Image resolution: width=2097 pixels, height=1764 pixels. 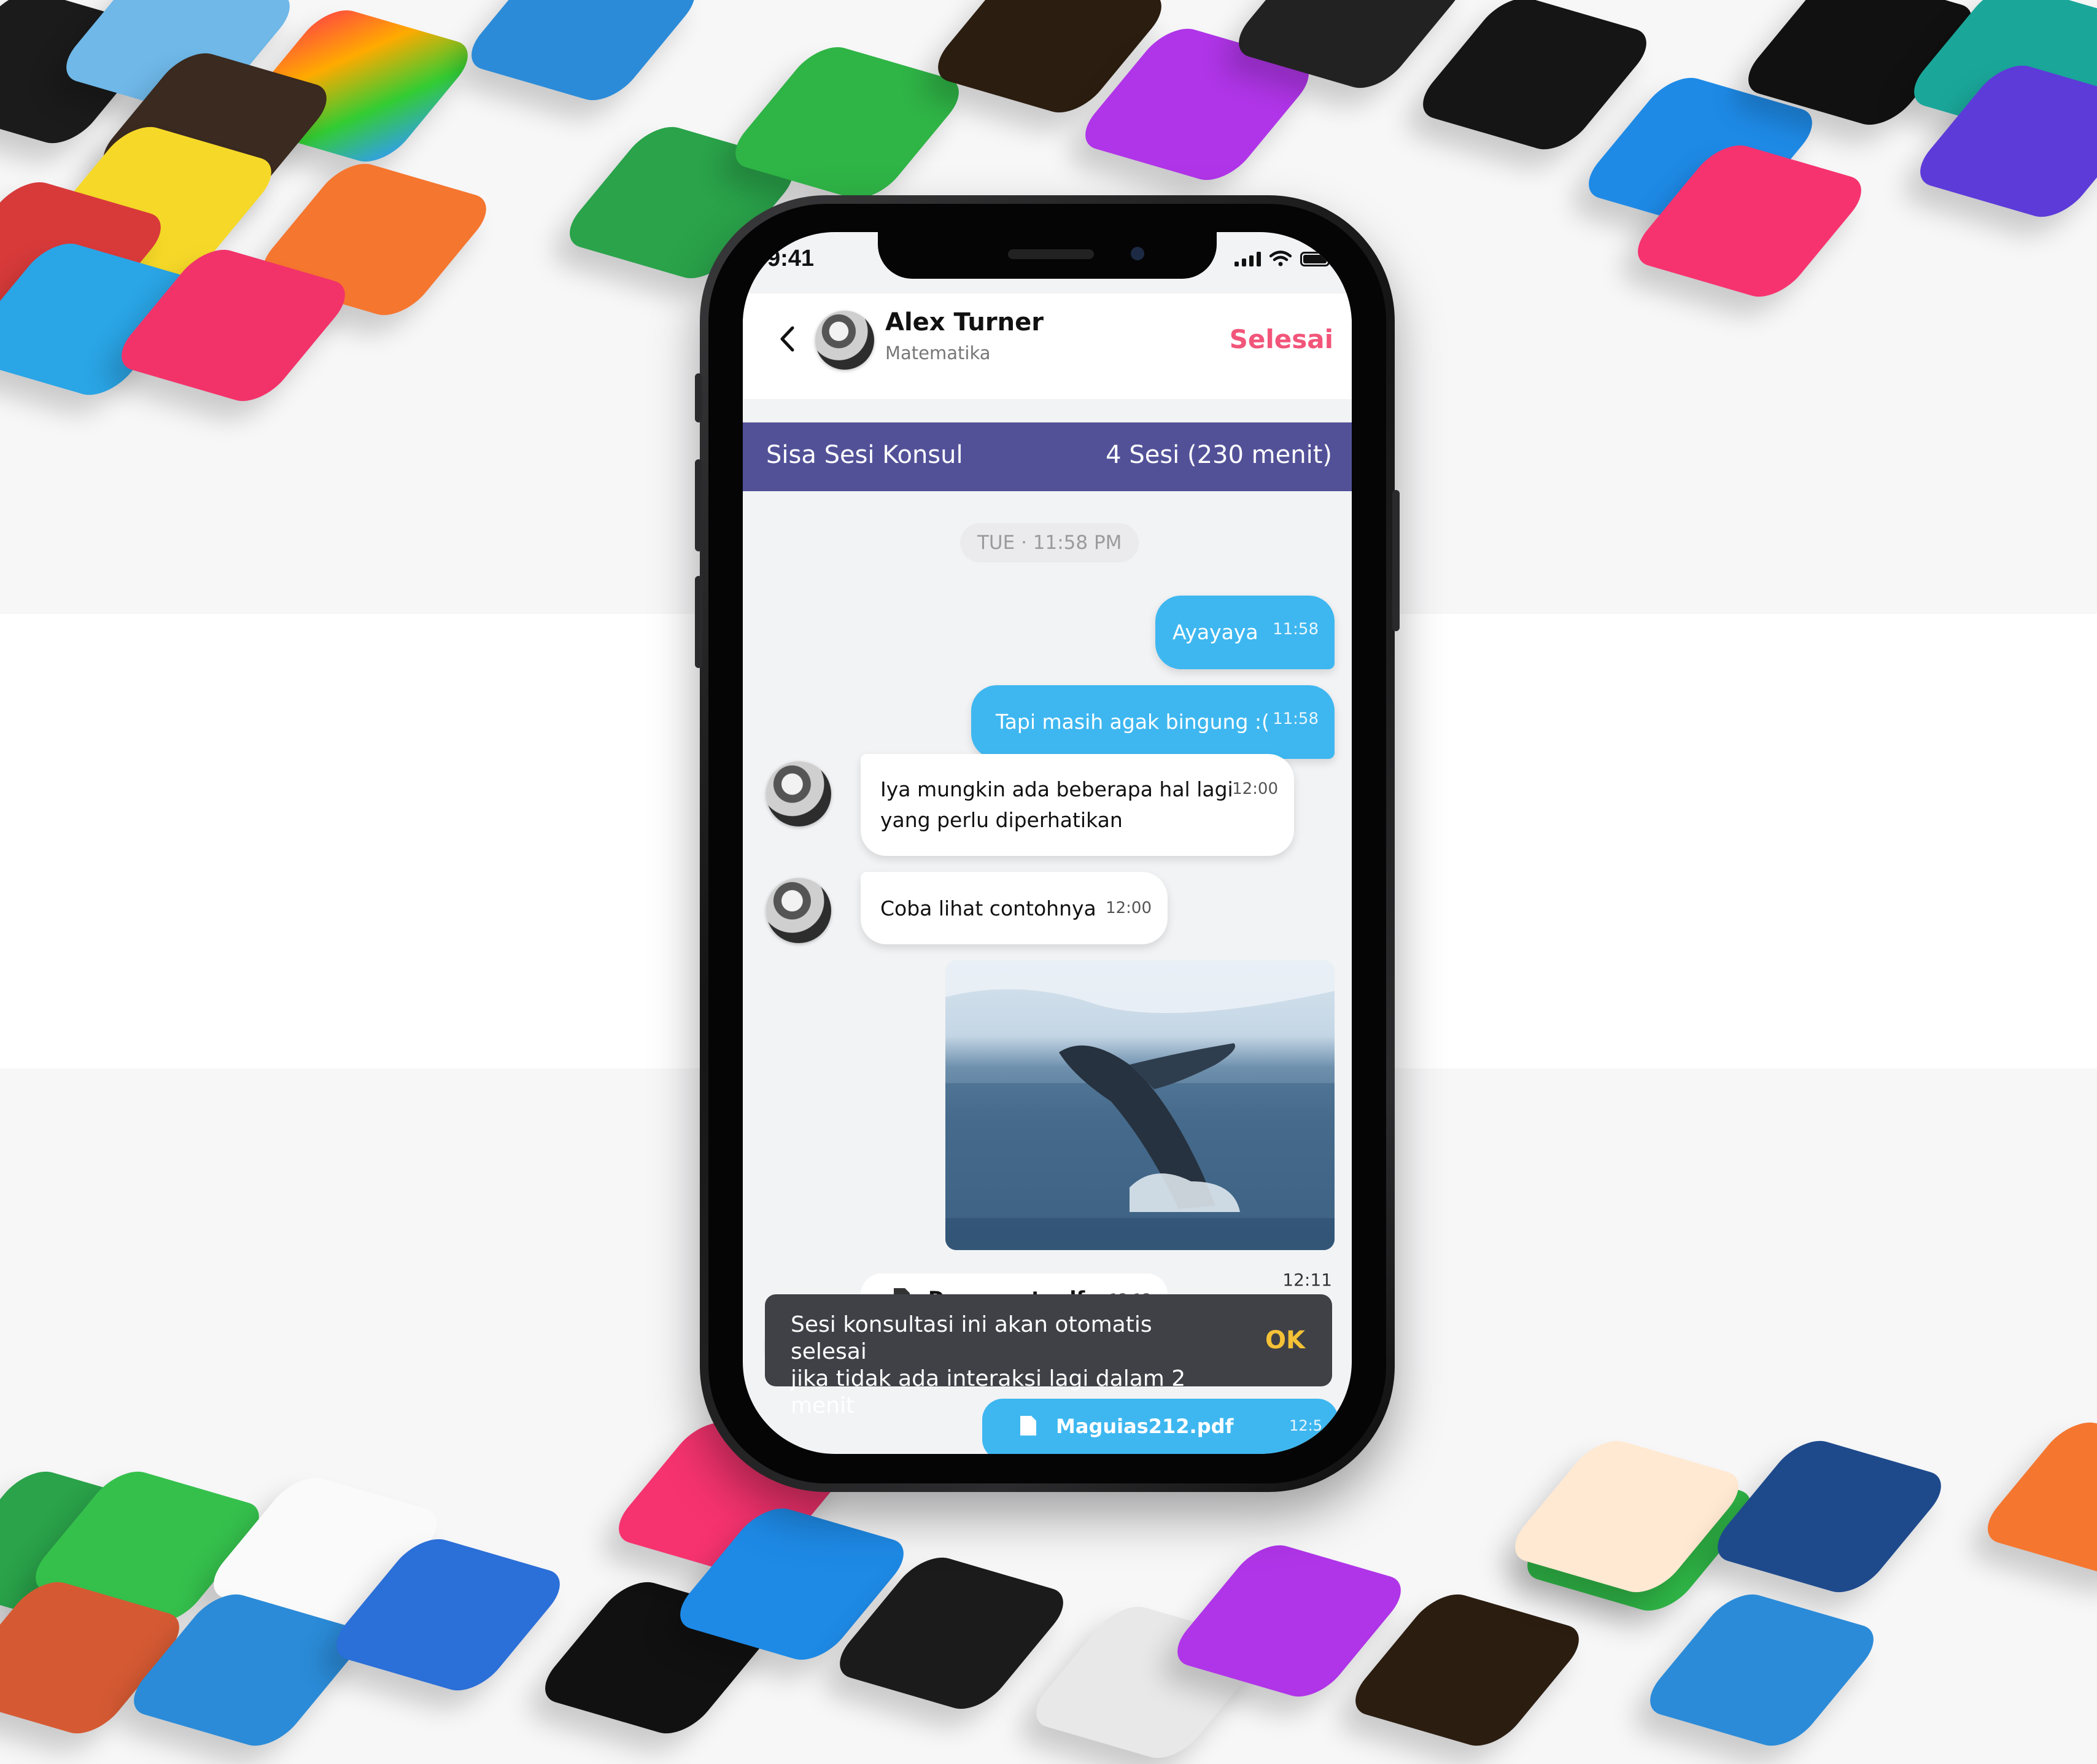 What do you see at coordinates (1047, 346) in the screenshot?
I see `chat-header: Alex Turner Matematika Selesai` at bounding box center [1047, 346].